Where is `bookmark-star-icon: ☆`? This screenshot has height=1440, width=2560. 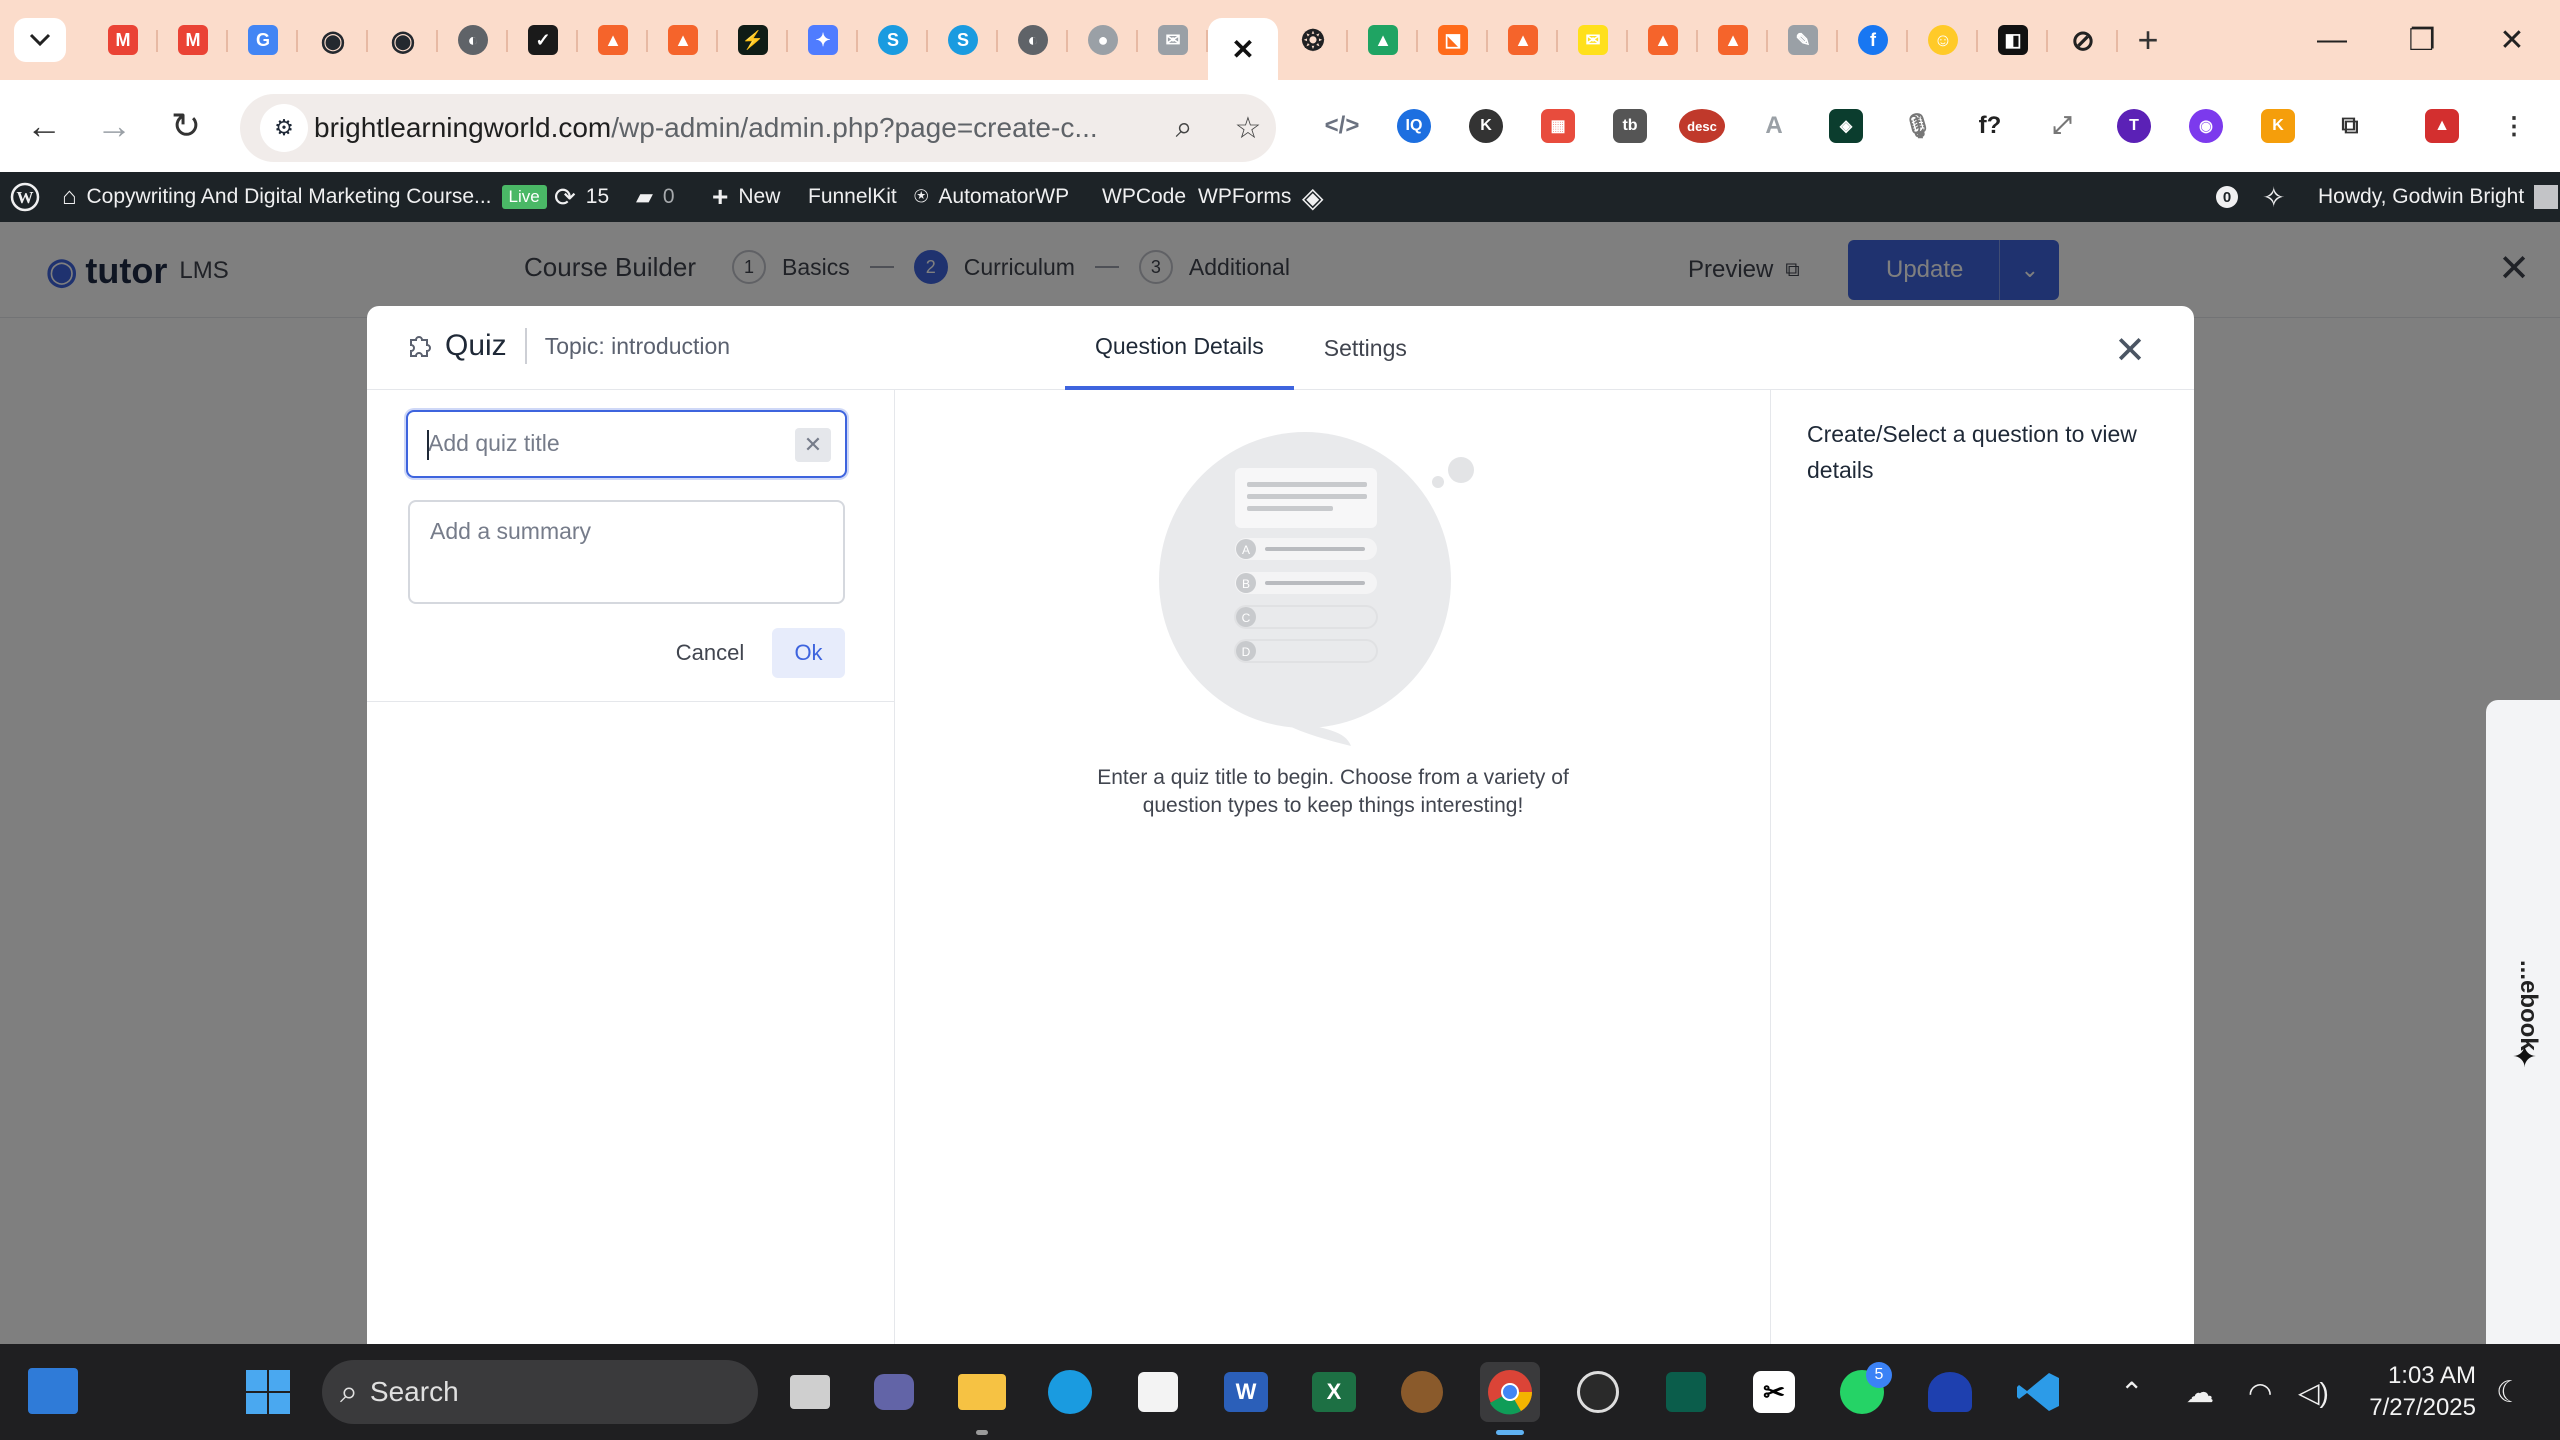 bookmark-star-icon: ☆ is located at coordinates (1248, 128).